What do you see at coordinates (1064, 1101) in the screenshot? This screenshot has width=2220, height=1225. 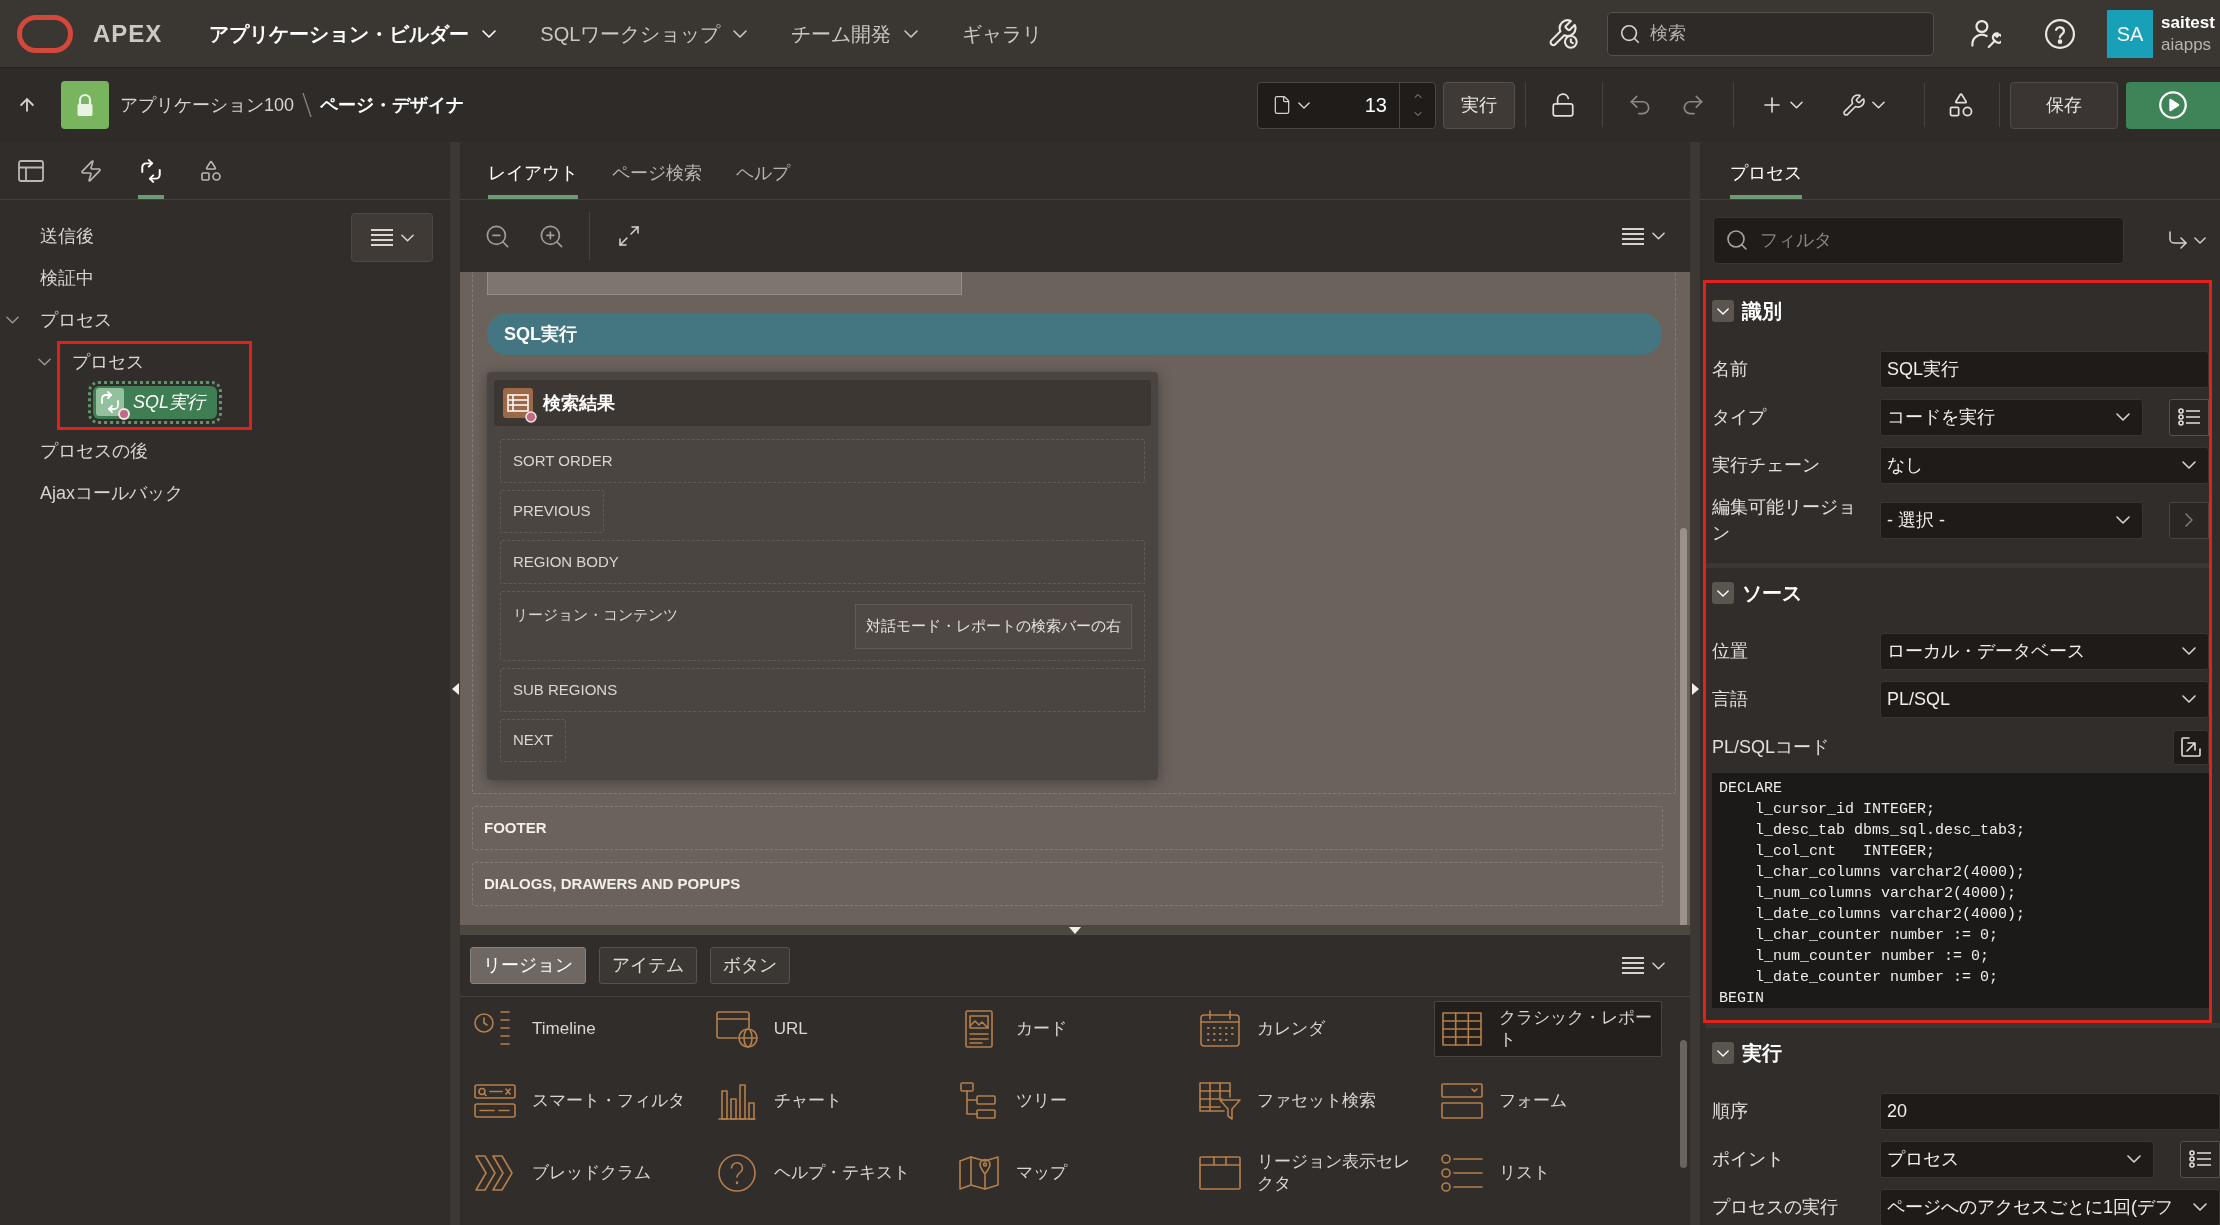 I see `gallery-item: ツリー` at bounding box center [1064, 1101].